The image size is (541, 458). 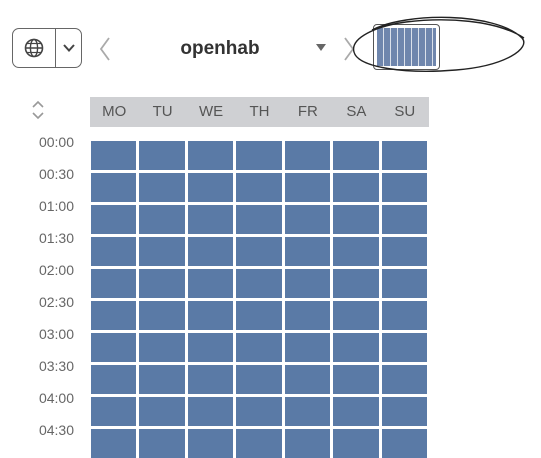 What do you see at coordinates (220, 50) in the screenshot?
I see `device-name: openhab` at bounding box center [220, 50].